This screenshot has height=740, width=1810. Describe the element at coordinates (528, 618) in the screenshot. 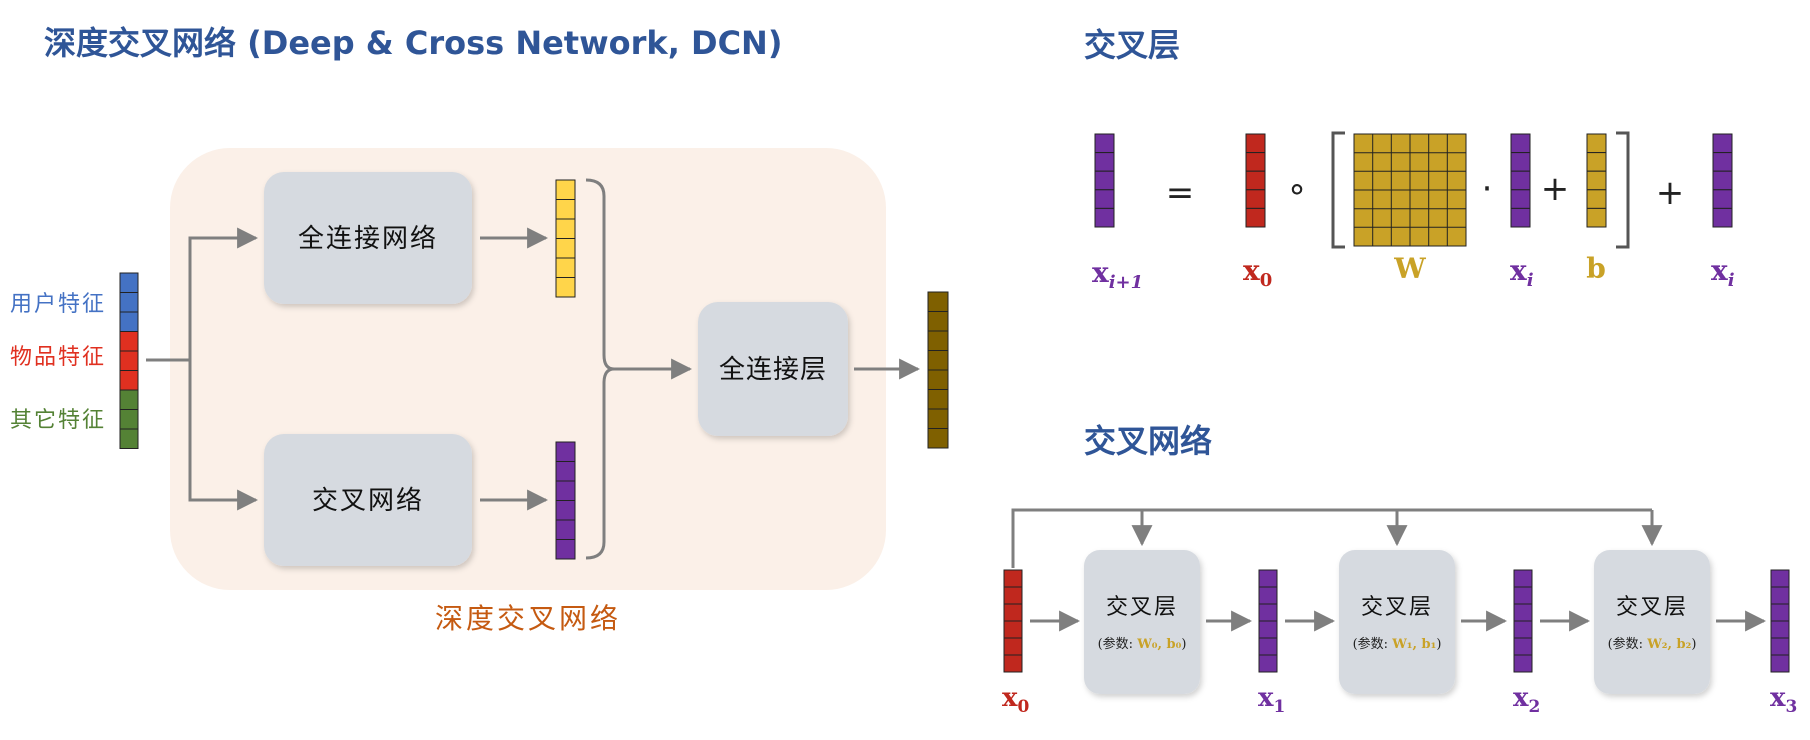

I see `dcn-region-label: 深度交叉网络` at that location.